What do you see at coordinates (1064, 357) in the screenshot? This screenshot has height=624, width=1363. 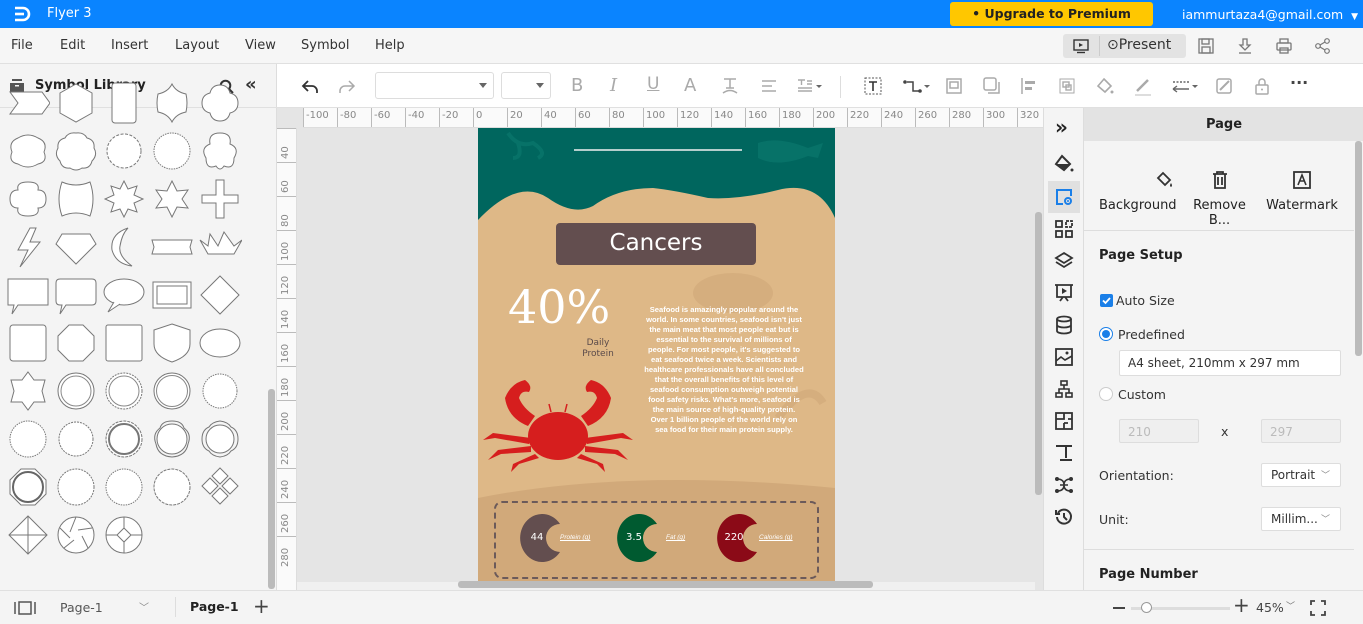 I see `image-icon` at bounding box center [1064, 357].